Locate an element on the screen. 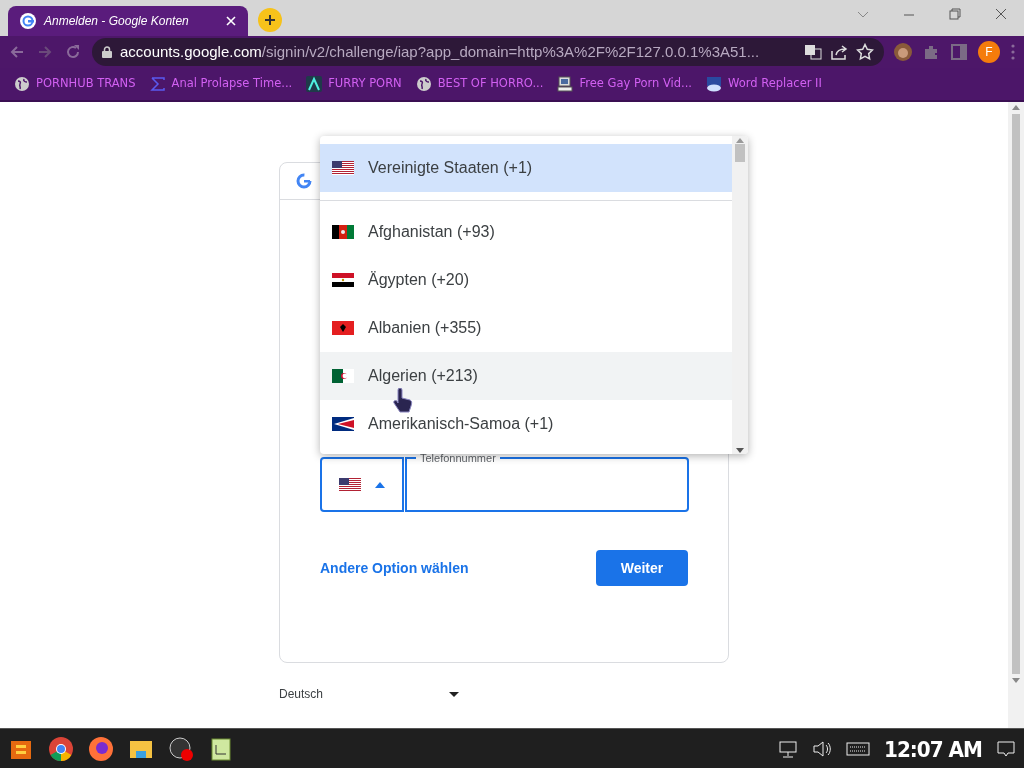 This screenshot has height=768, width=1024. share-icon is located at coordinates (839, 52).